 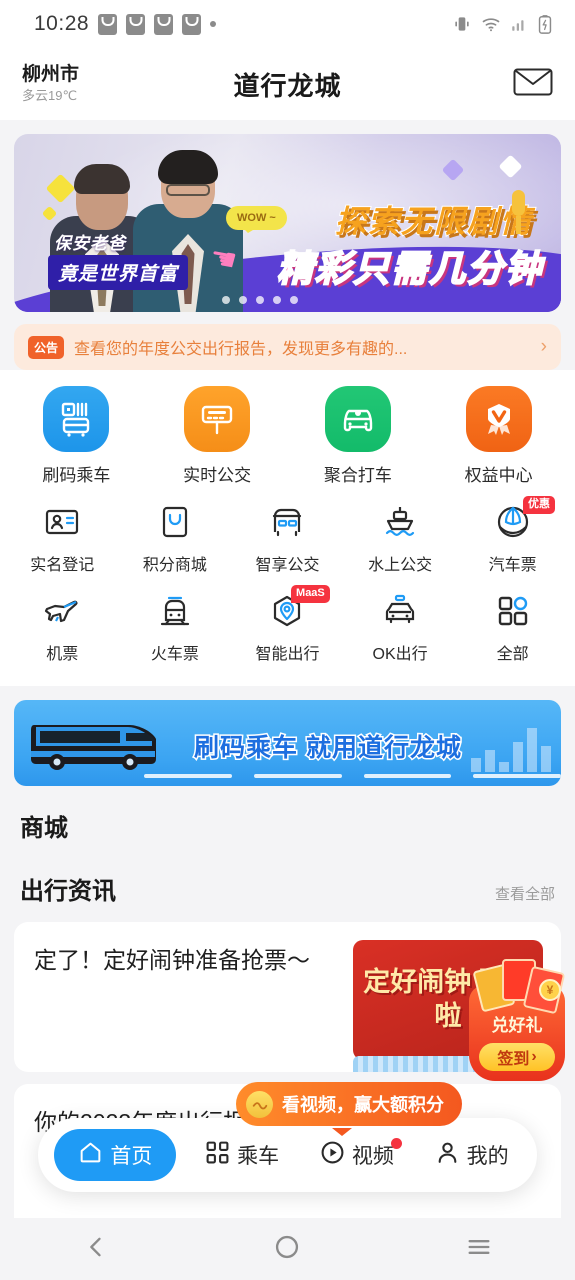 I want to click on home-circle-icon, so click(x=287, y=1249).